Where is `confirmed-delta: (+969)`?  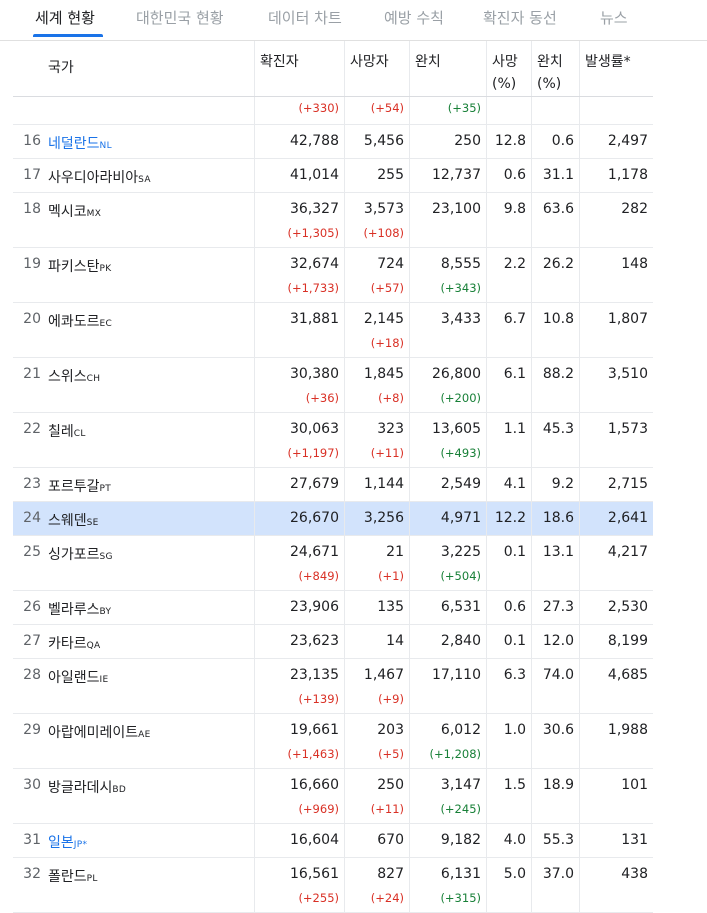 confirmed-delta: (+969) is located at coordinates (318, 809).